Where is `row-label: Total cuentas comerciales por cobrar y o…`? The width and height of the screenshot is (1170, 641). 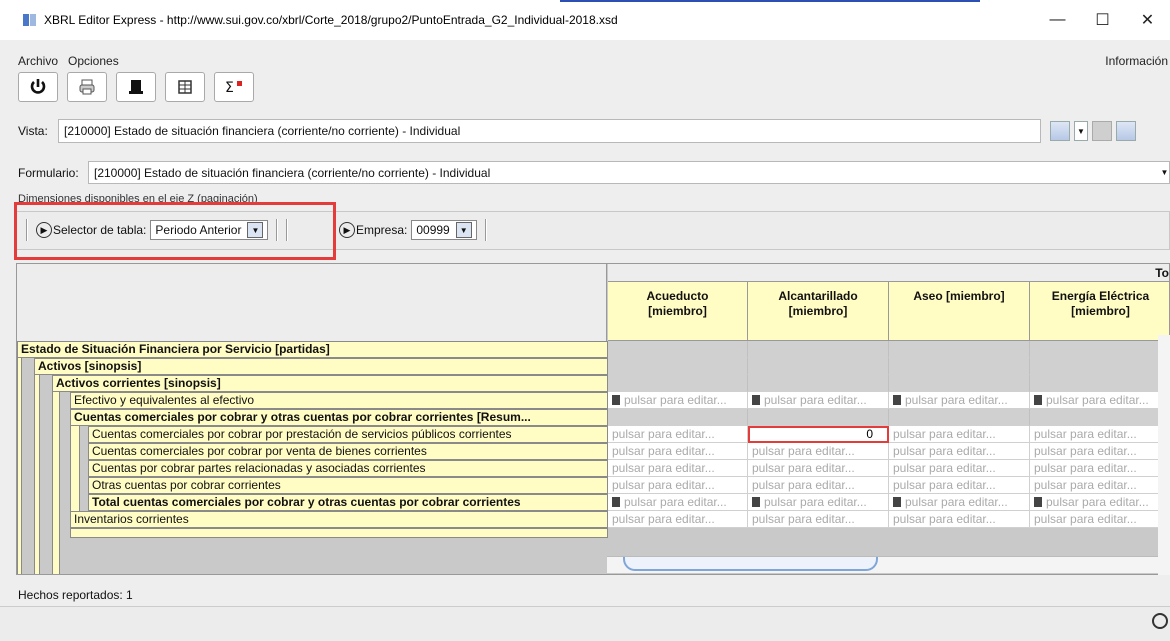 row-label: Total cuentas comerciales por cobrar y o… is located at coordinates (348, 502).